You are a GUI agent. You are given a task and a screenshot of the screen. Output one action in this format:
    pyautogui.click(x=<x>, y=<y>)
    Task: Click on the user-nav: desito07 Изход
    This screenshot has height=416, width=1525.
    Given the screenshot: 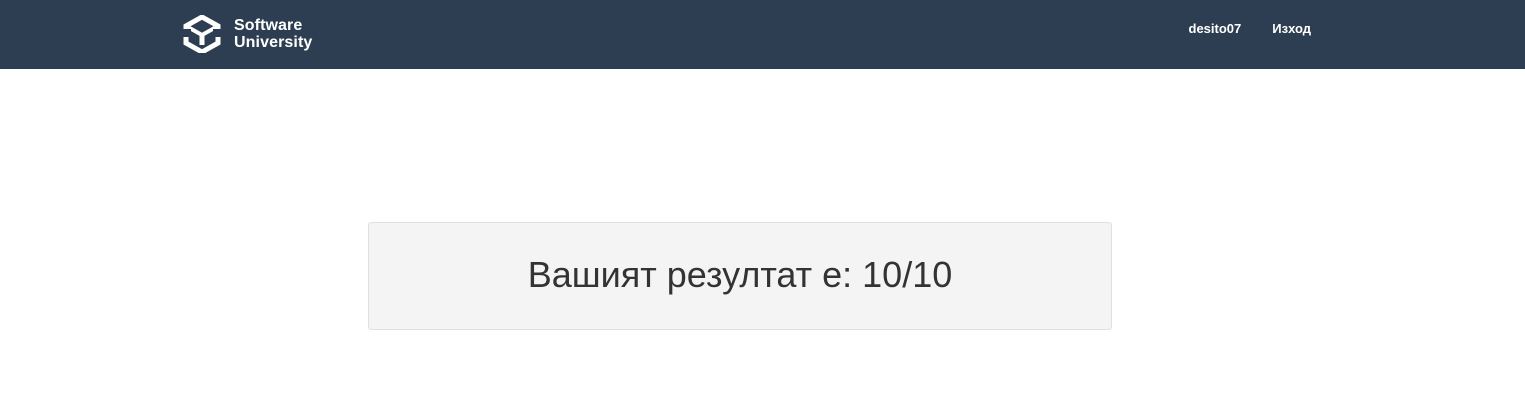 What is the action you would take?
    pyautogui.click(x=1234, y=28)
    